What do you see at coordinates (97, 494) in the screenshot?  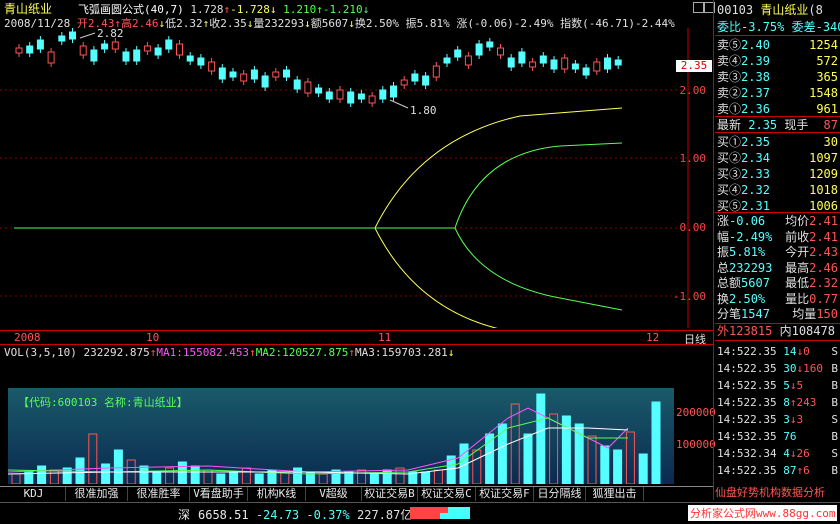 I see `indicator-tab: 很准加强` at bounding box center [97, 494].